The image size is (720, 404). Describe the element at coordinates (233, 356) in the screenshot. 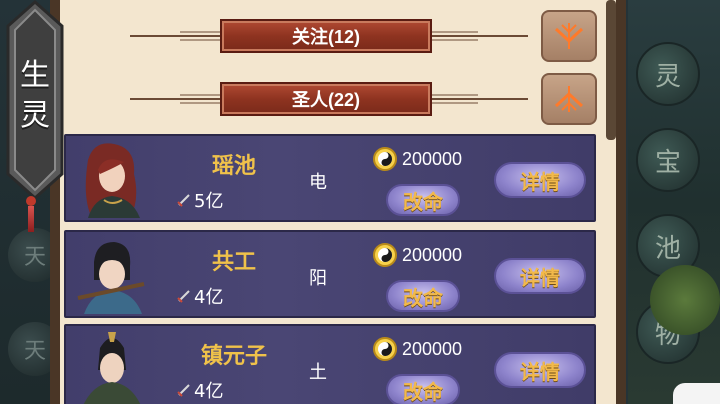

I see `character-name: 镇元子` at that location.